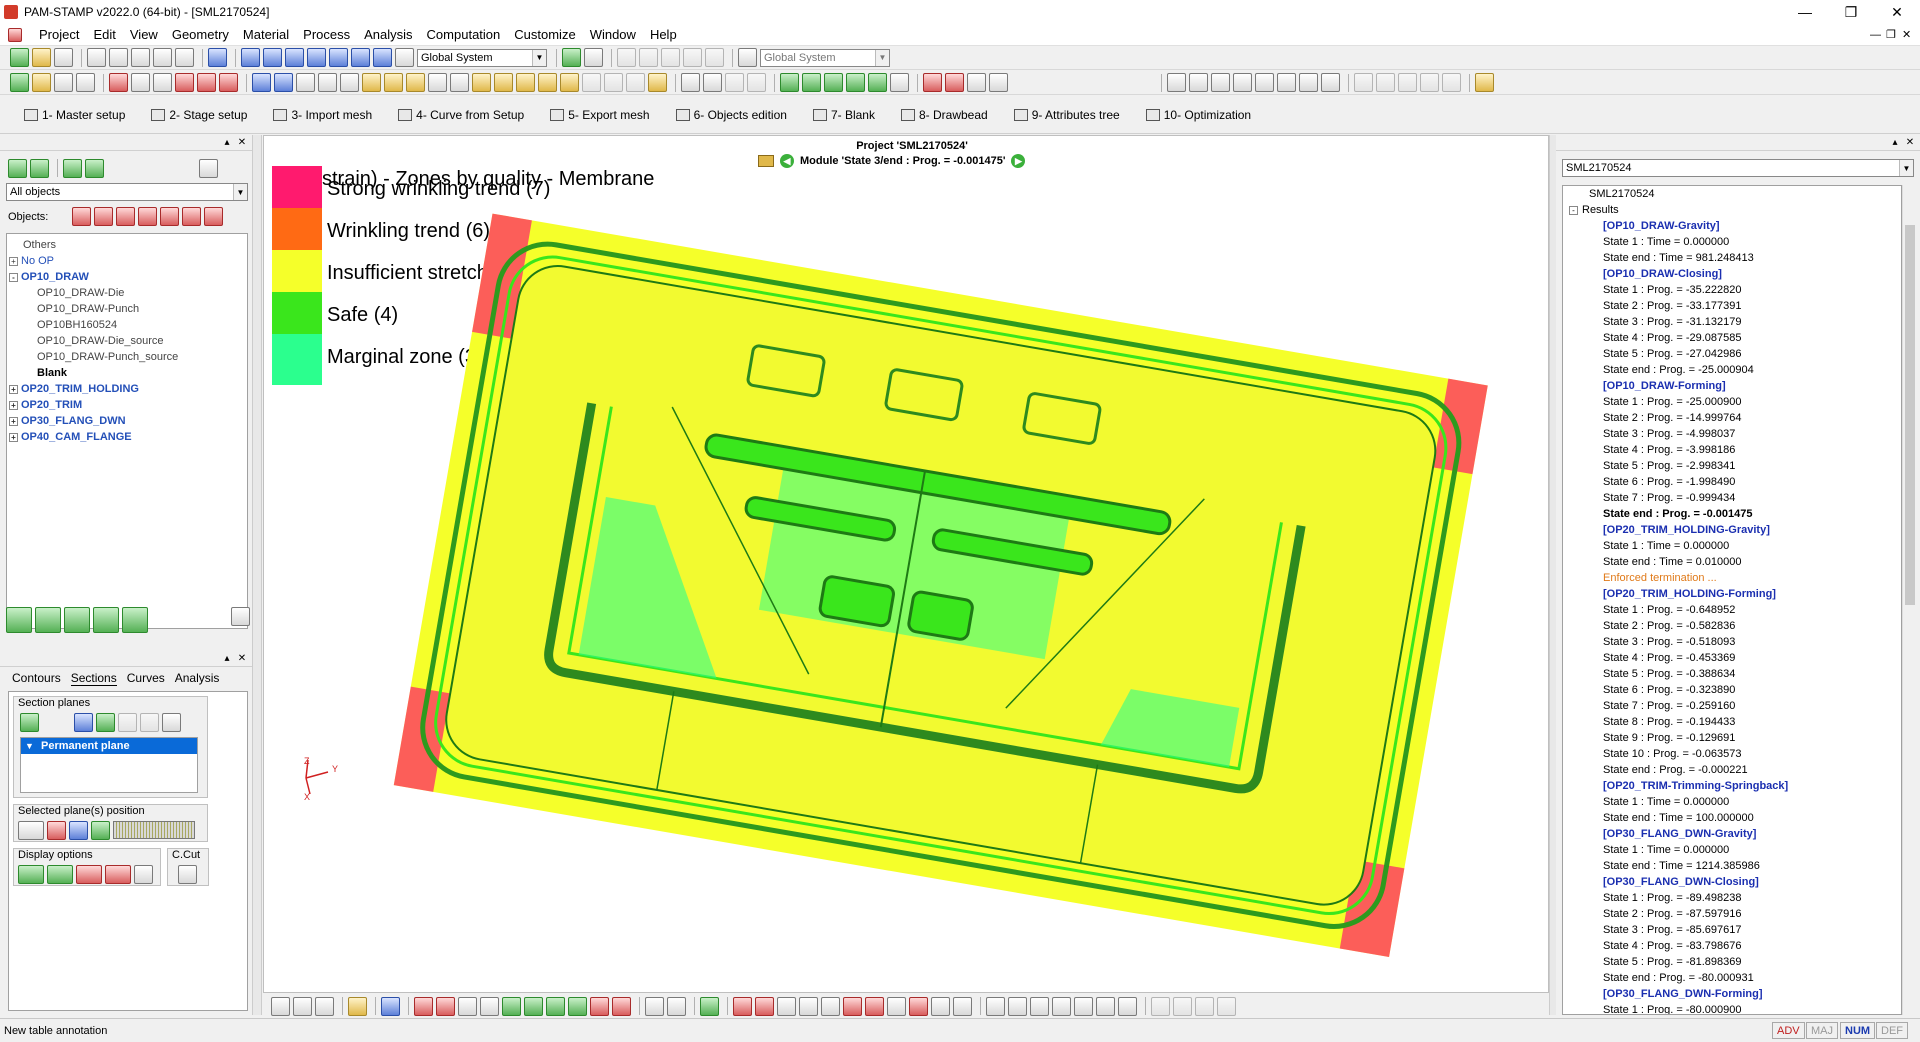 This screenshot has height=1042, width=1920. I want to click on stage-objects-edition: 6- Objects edition, so click(729, 115).